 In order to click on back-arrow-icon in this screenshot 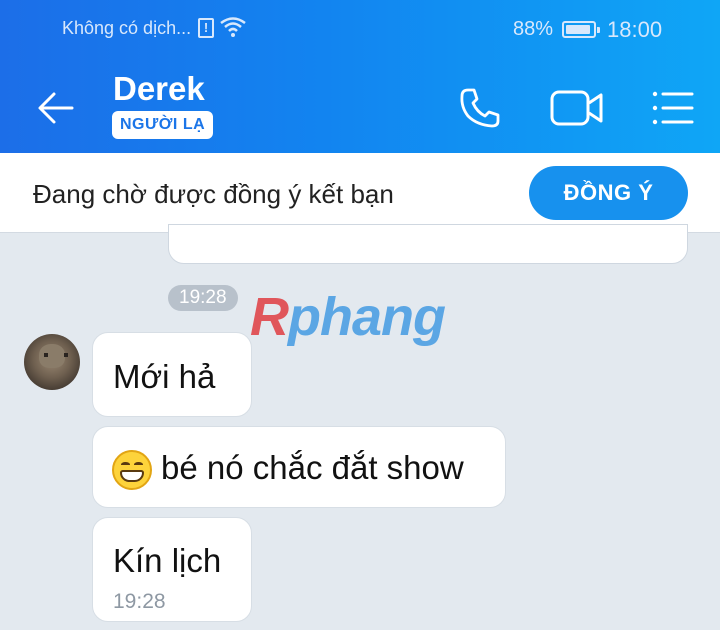, I will do `click(56, 108)`.